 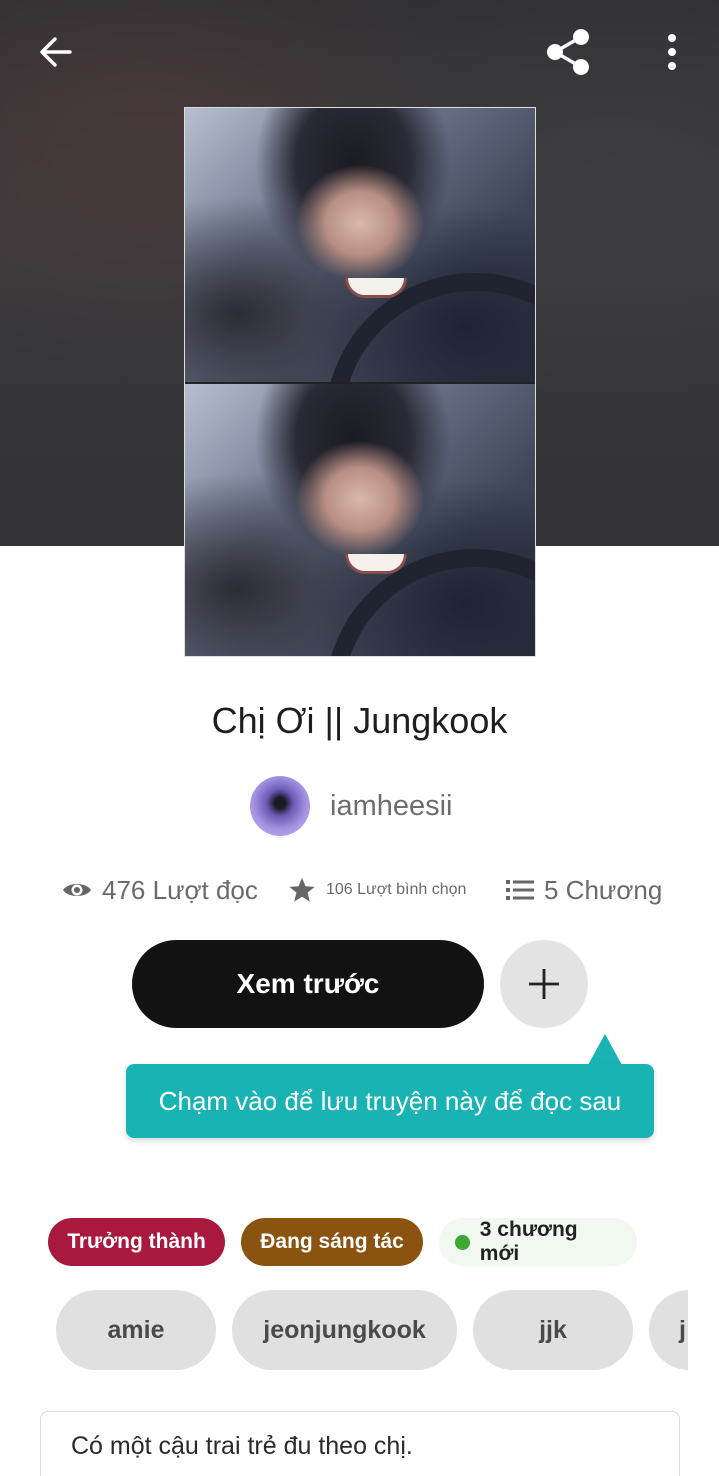 I want to click on new-indicator-dot-icon, so click(x=462, y=1242).